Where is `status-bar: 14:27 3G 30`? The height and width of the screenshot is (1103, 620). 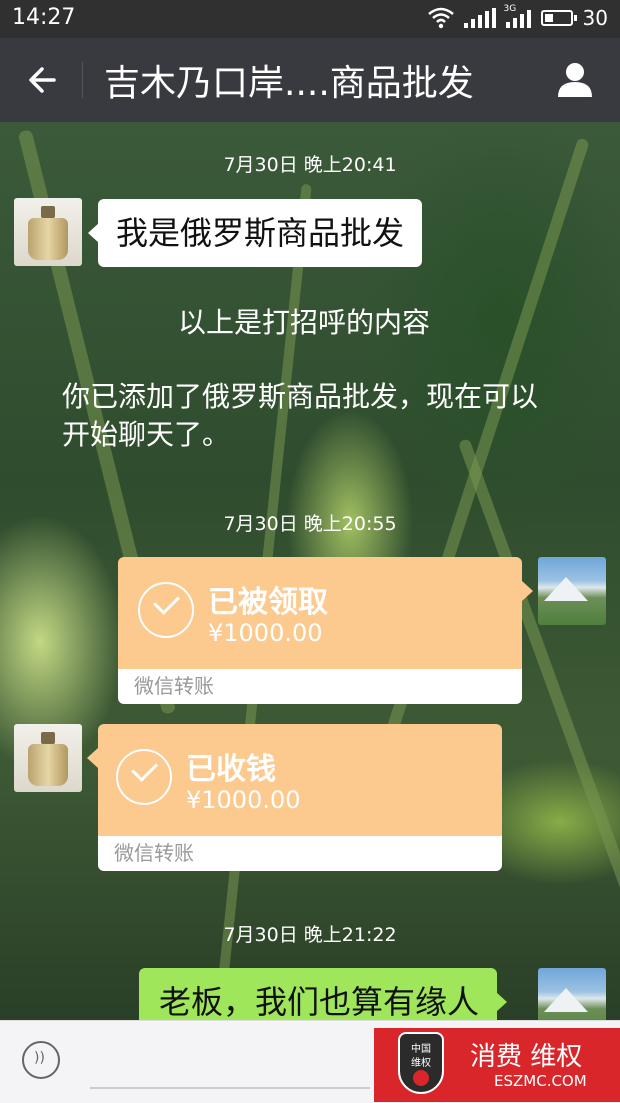
status-bar: 14:27 3G 30 is located at coordinates (310, 19).